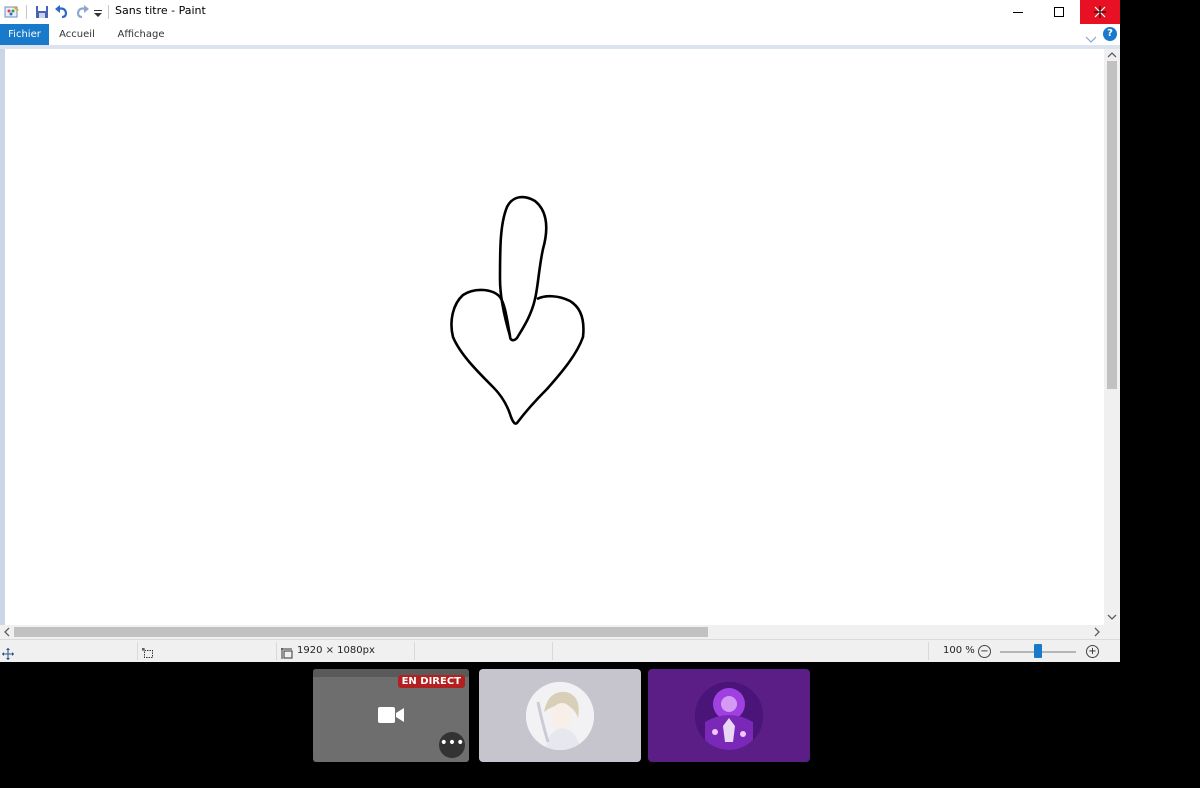 This screenshot has width=1200, height=788. Describe the element at coordinates (101, 12) in the screenshot. I see `customize-dropdown-icon` at that location.